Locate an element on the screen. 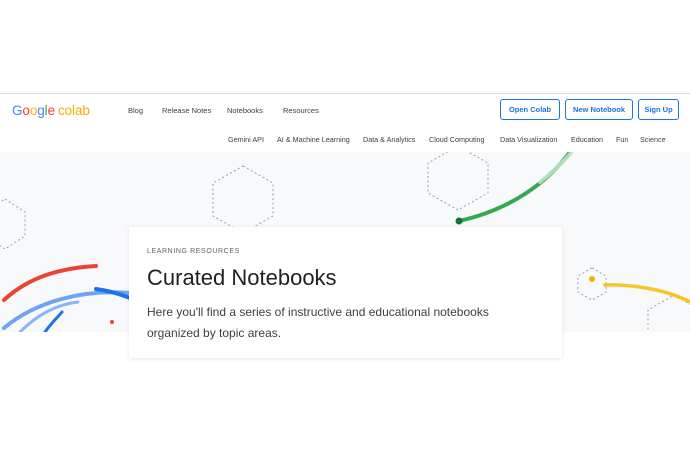 The image size is (690, 460). topic-link-data-analytics: Data & Analytics is located at coordinates (389, 139).